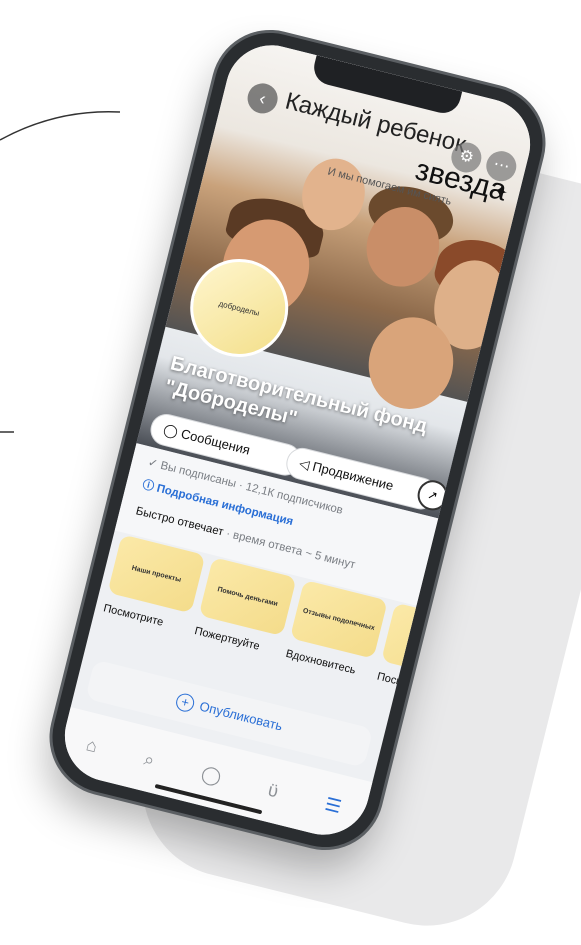  I want to click on sparkle-icon: ✦, so click(500, 192).